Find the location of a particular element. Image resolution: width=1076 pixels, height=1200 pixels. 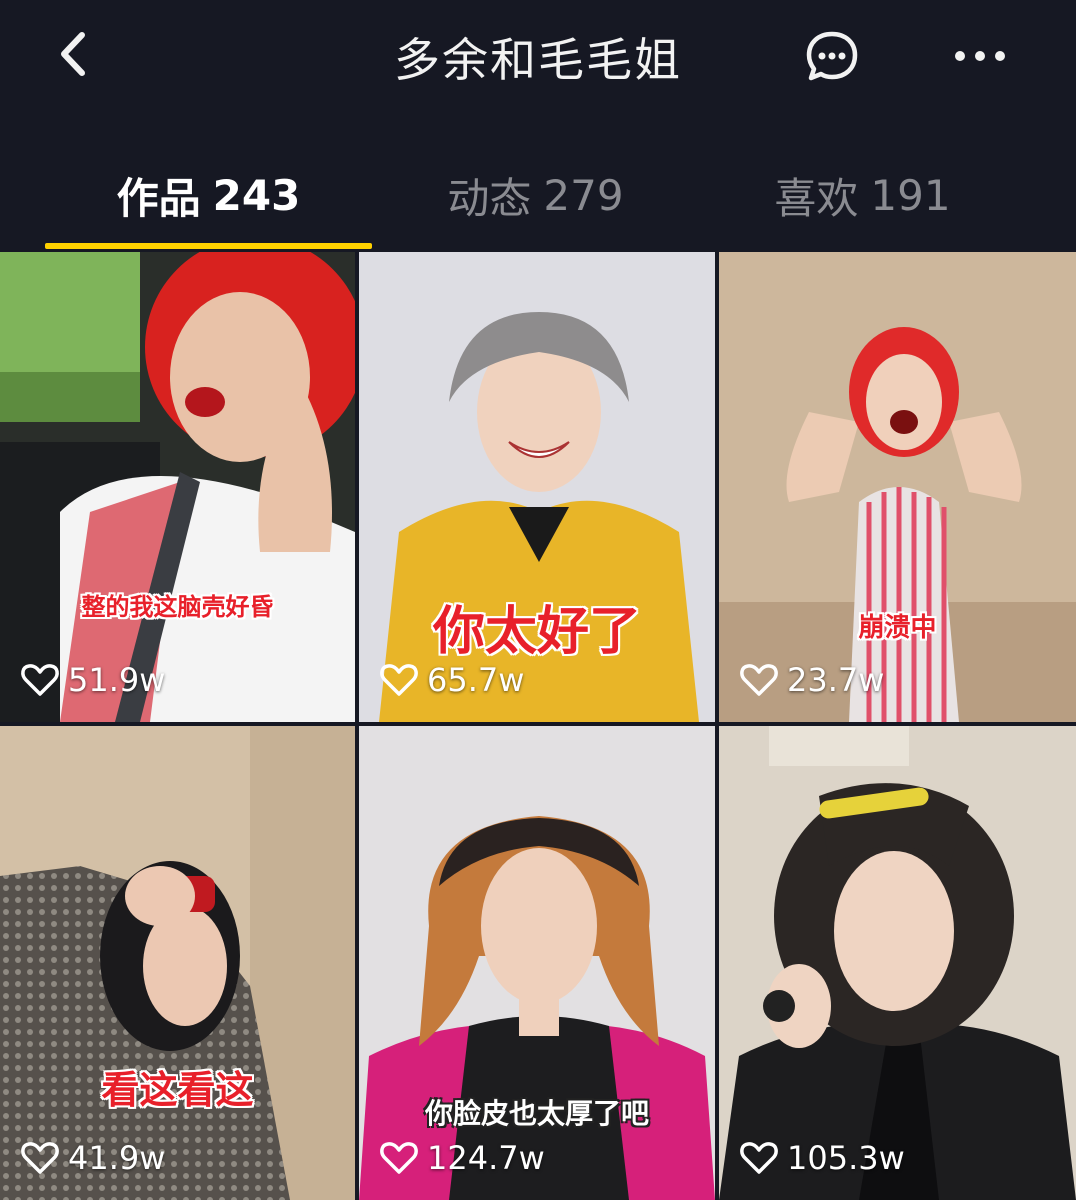

video-thumbnail: 看这看这 41.9w is located at coordinates (177, 963).